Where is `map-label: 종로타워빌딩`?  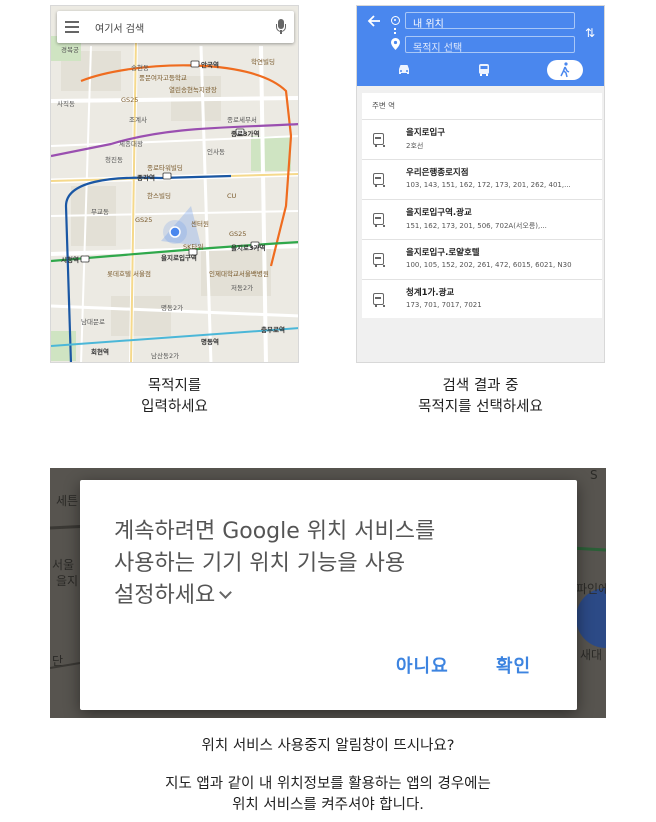 map-label: 종로타워빌딩 is located at coordinates (165, 168).